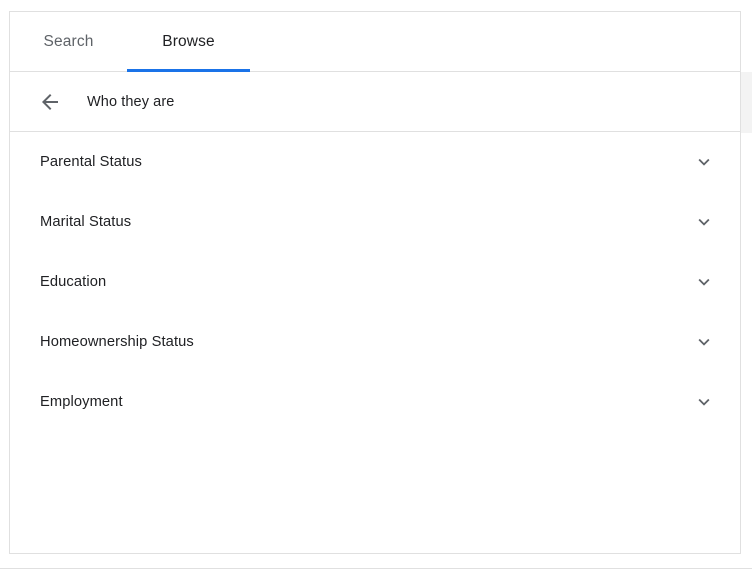 This screenshot has height=578, width=752. I want to click on scrollbar-thumb, so click(746, 102).